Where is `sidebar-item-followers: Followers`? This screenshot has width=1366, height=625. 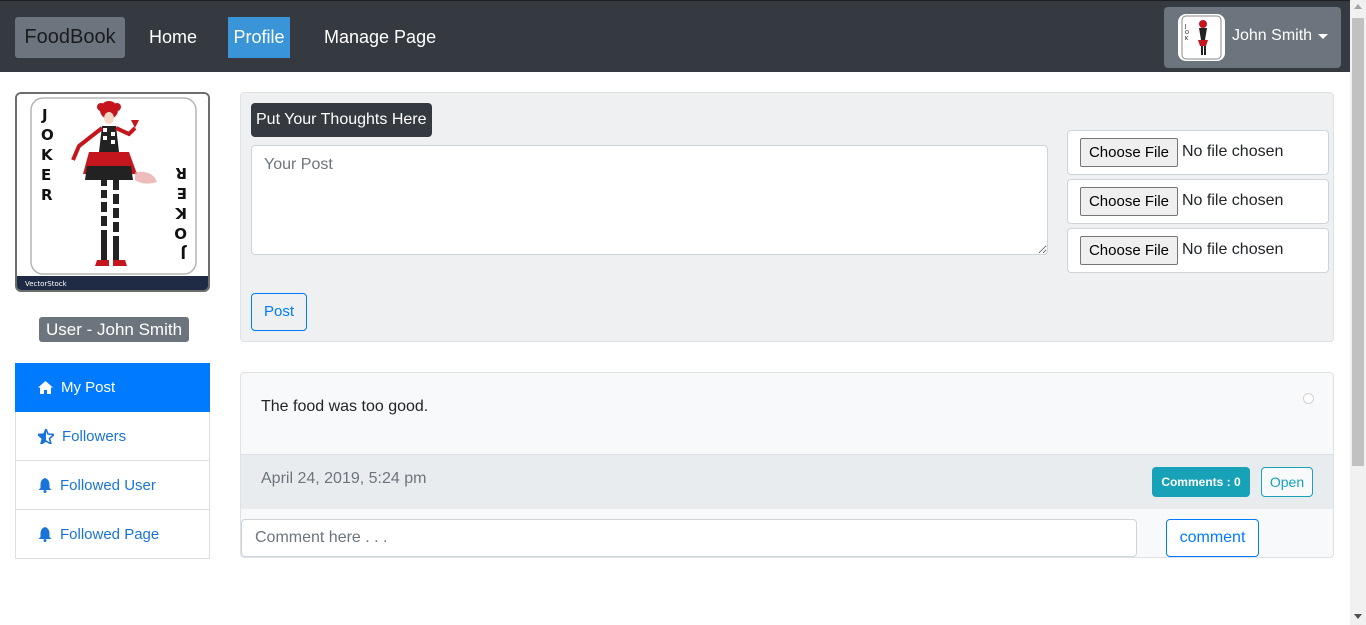 sidebar-item-followers: Followers is located at coordinates (112, 436).